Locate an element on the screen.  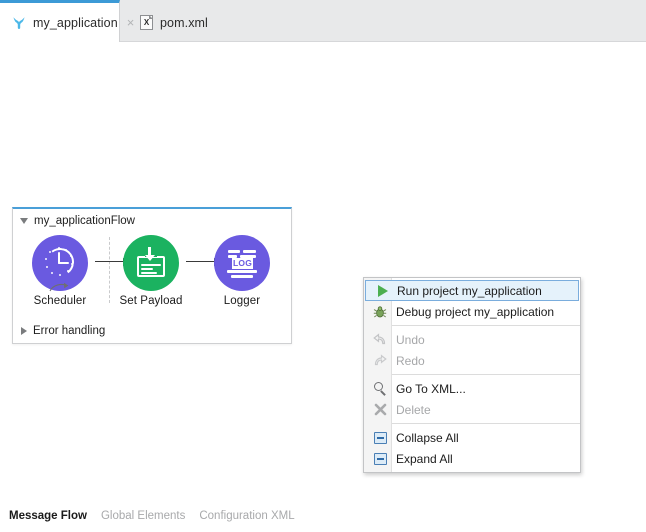
log-icon: LOG is located at coordinates (242, 263).